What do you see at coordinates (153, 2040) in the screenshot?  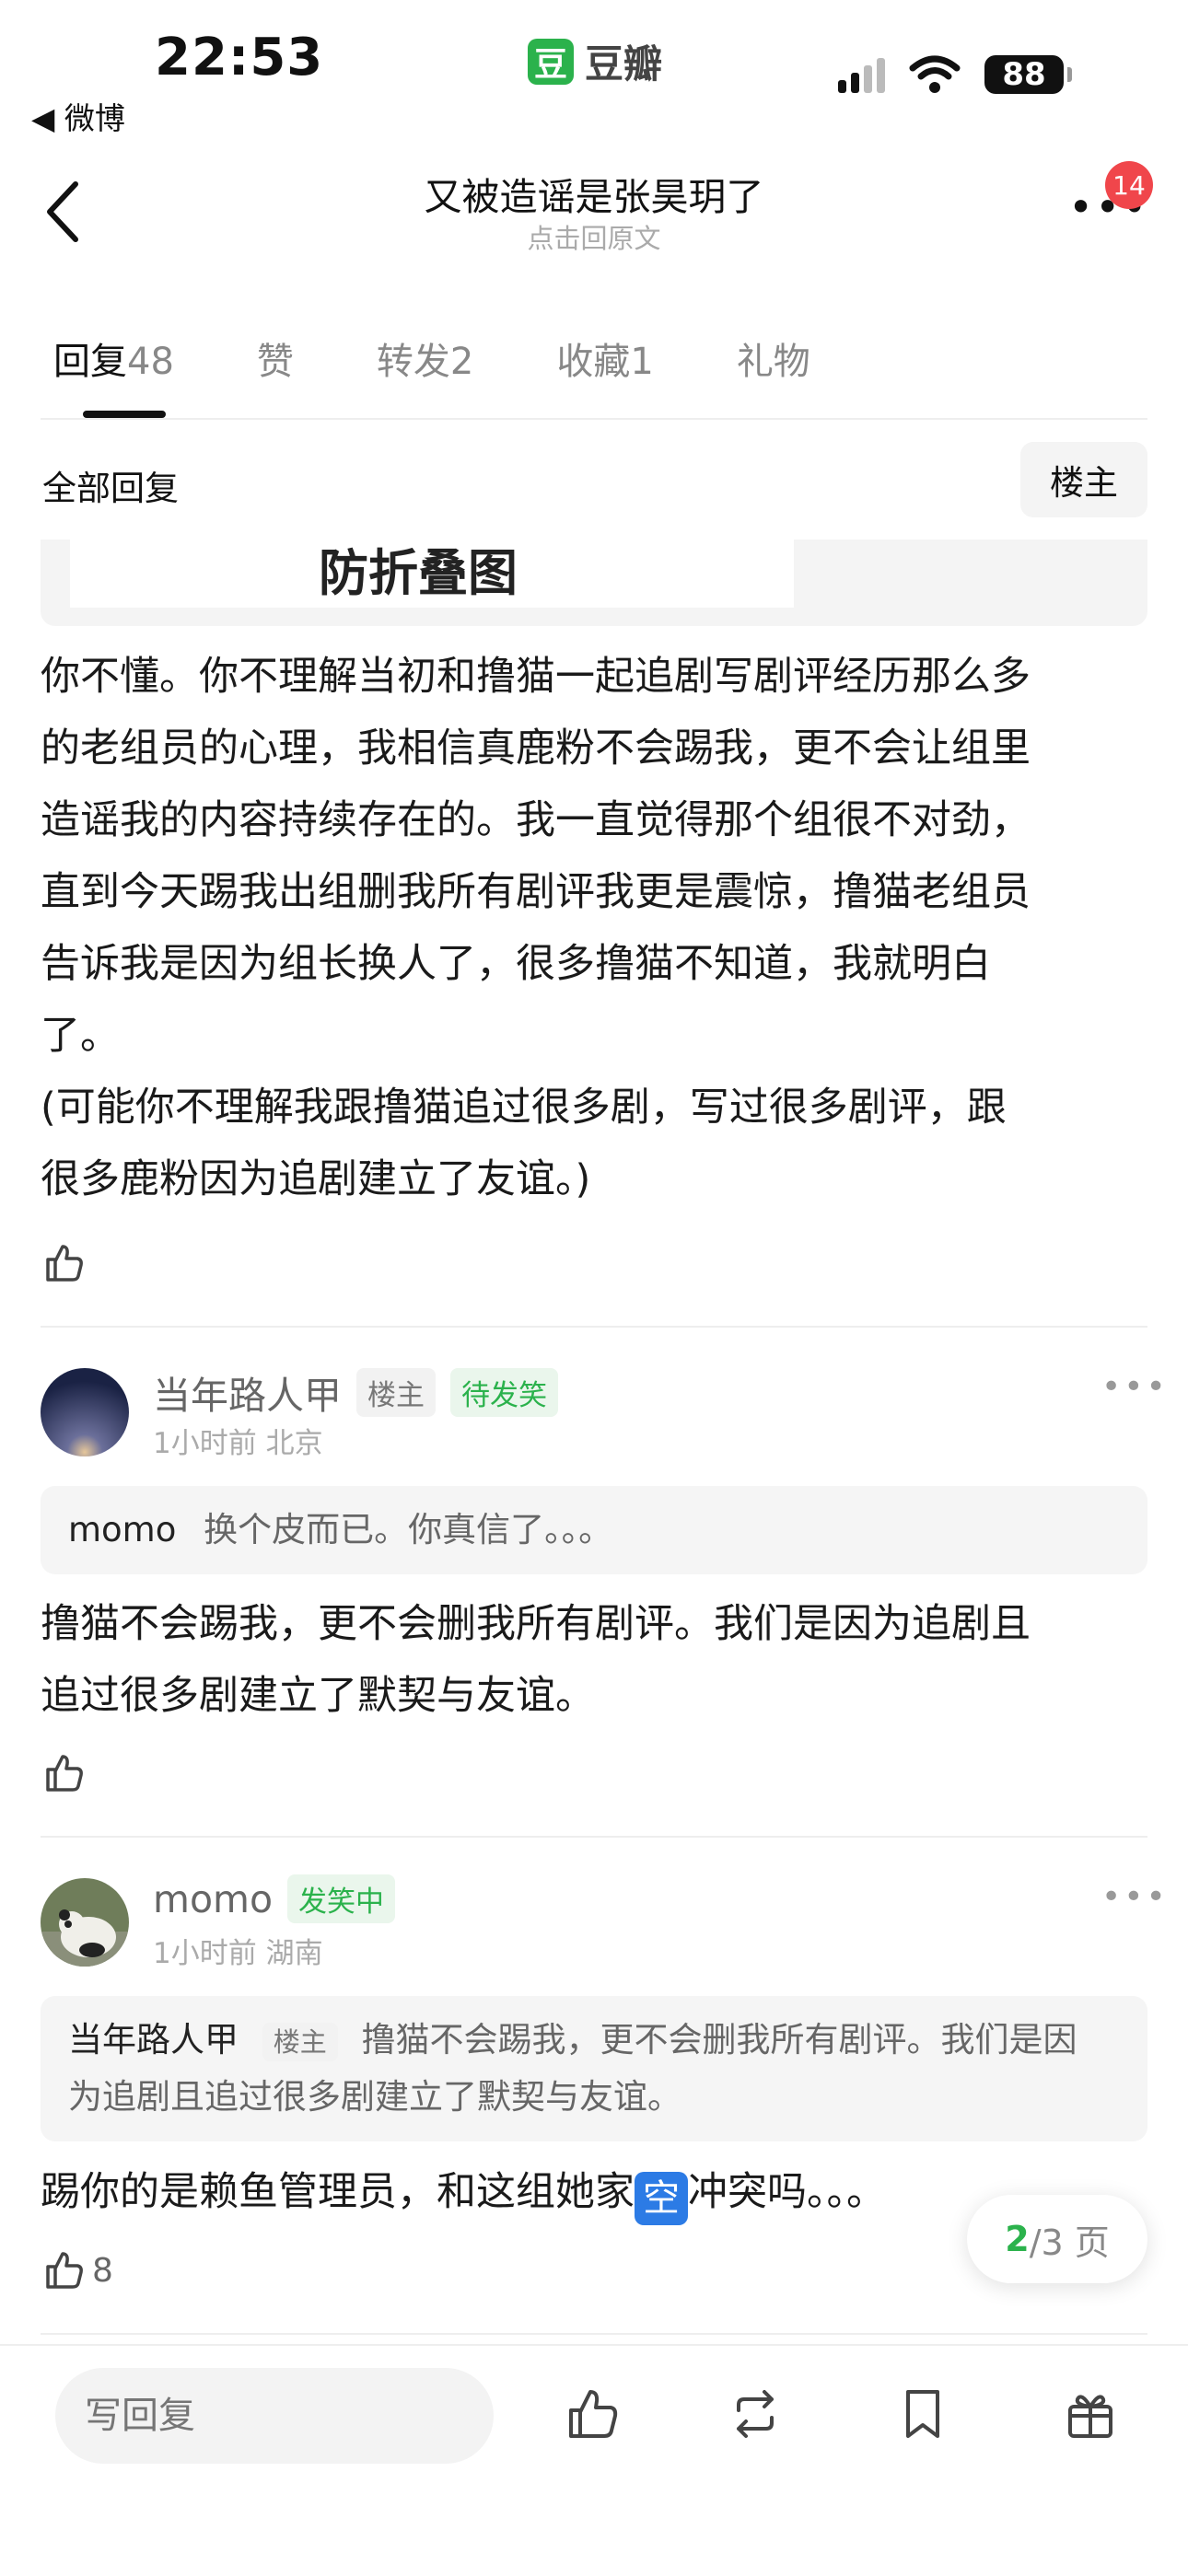 I see `quoted-username: 当年路人甲` at bounding box center [153, 2040].